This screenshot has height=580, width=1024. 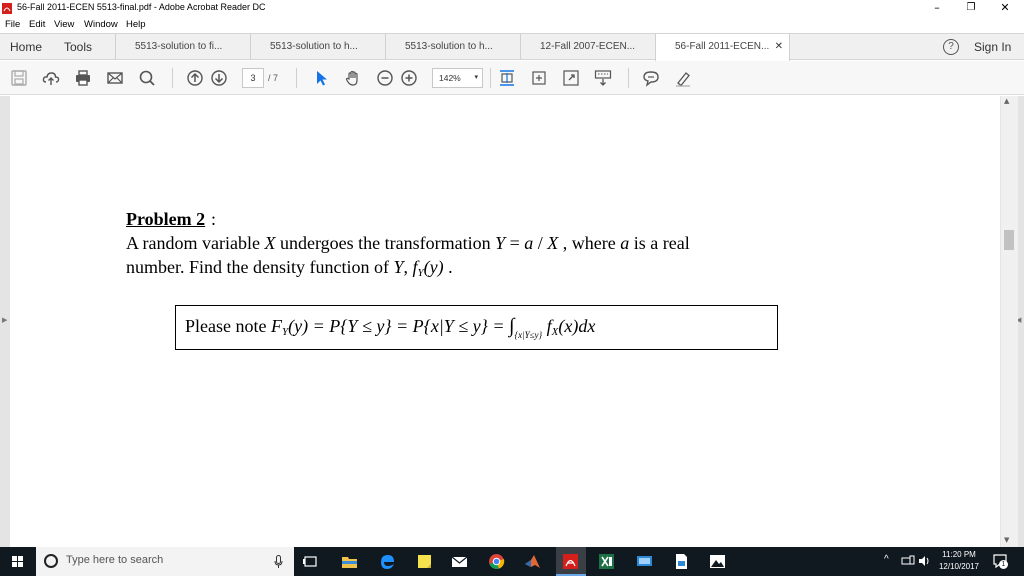 I want to click on help-icon: ?, so click(x=951, y=47).